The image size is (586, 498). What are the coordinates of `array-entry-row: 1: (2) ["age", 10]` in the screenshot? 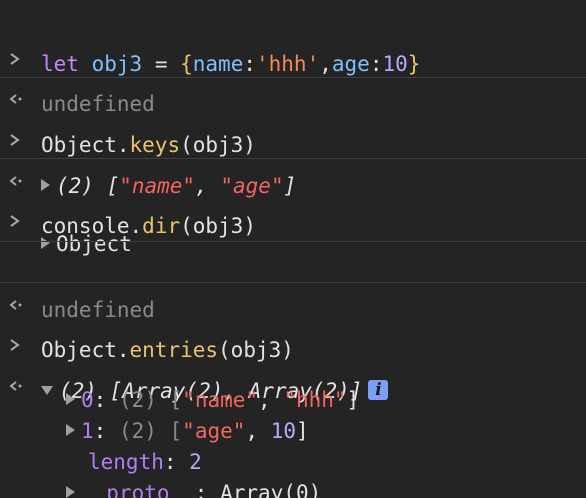 It's located at (293, 419).